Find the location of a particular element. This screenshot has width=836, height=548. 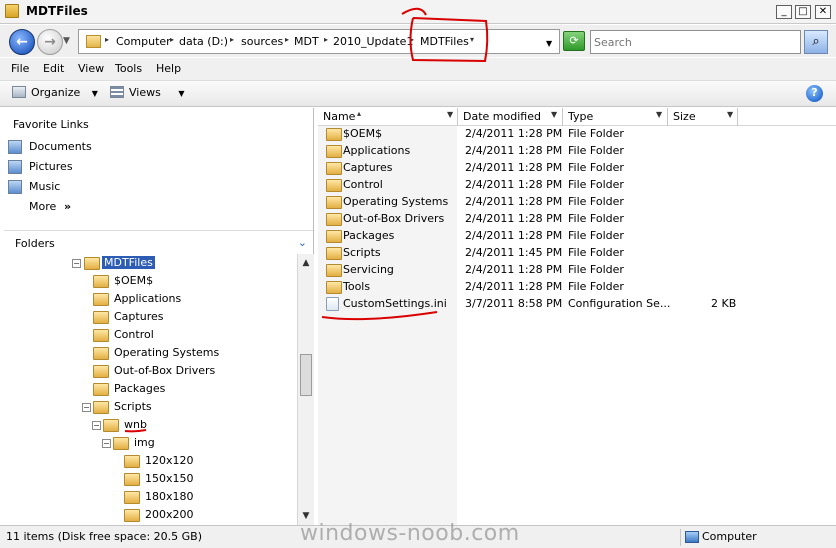

crumb-sources: sources is located at coordinates (262, 41).